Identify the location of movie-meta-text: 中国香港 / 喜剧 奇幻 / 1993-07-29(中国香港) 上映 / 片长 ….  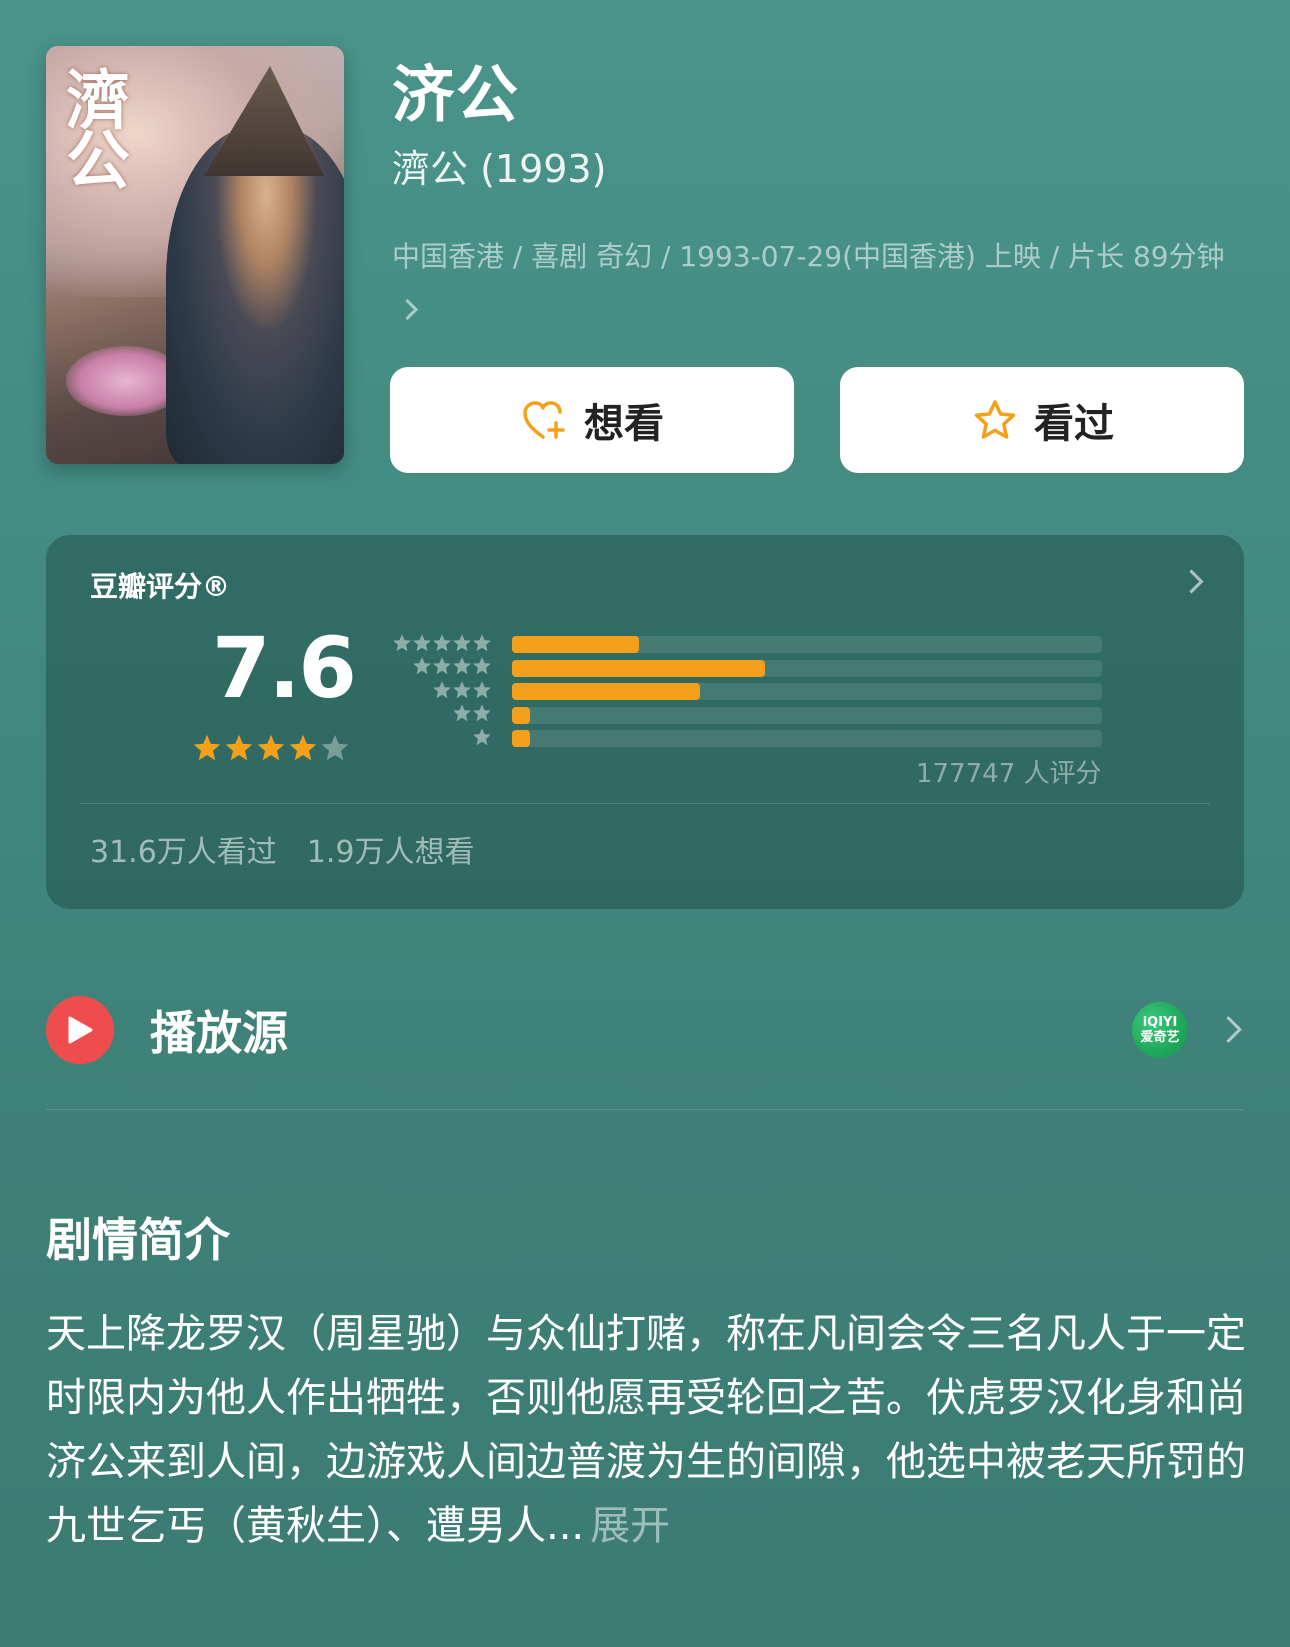
(808, 256).